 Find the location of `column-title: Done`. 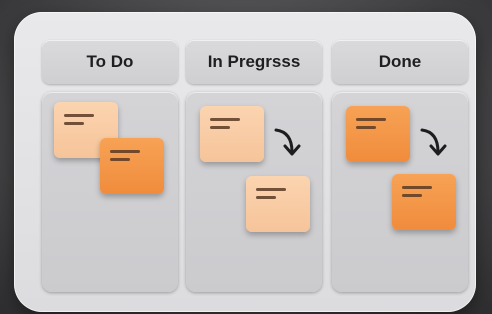

column-title: Done is located at coordinates (400, 61).